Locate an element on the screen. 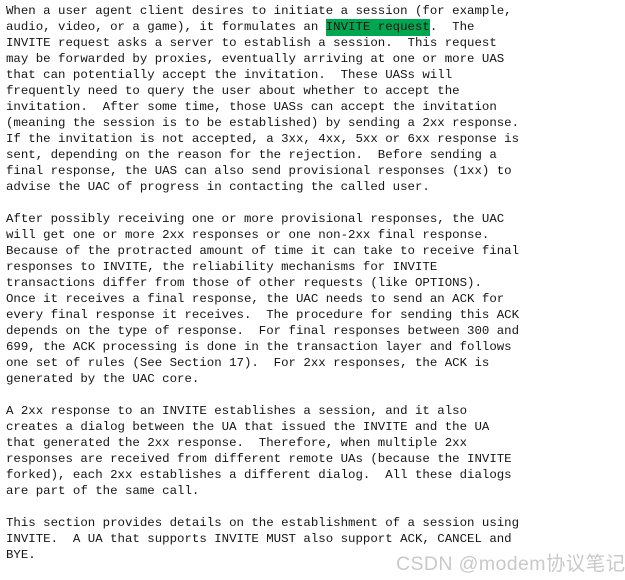  highlighted-term-invite-request: INVITE request is located at coordinates (377, 27).